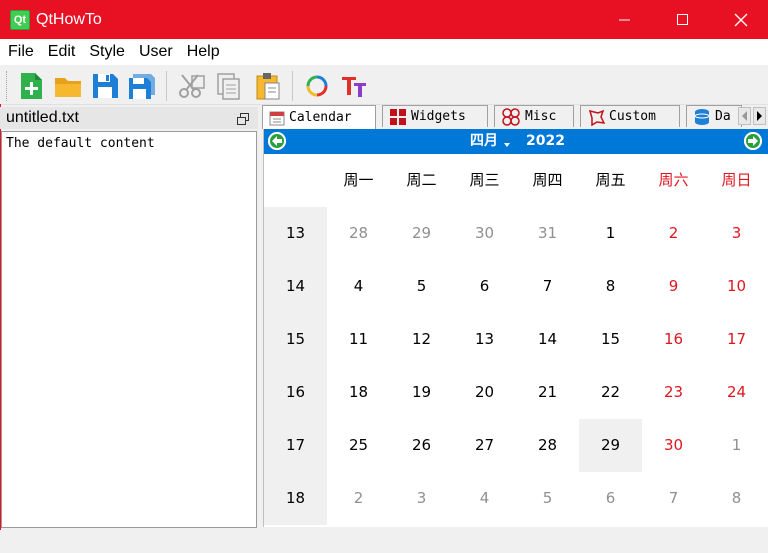  I want to click on copy-button, so click(228, 86).